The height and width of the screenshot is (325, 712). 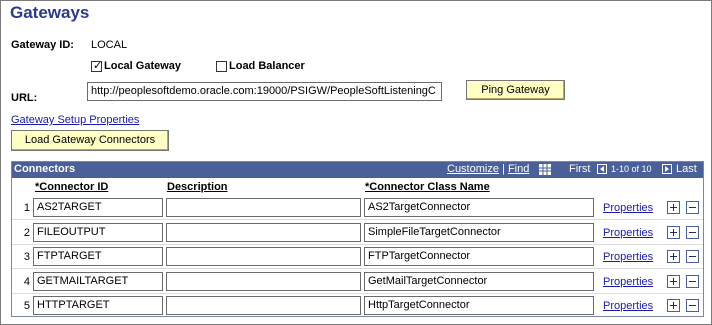 I want to click on column-header-description: Description, so click(x=197, y=187).